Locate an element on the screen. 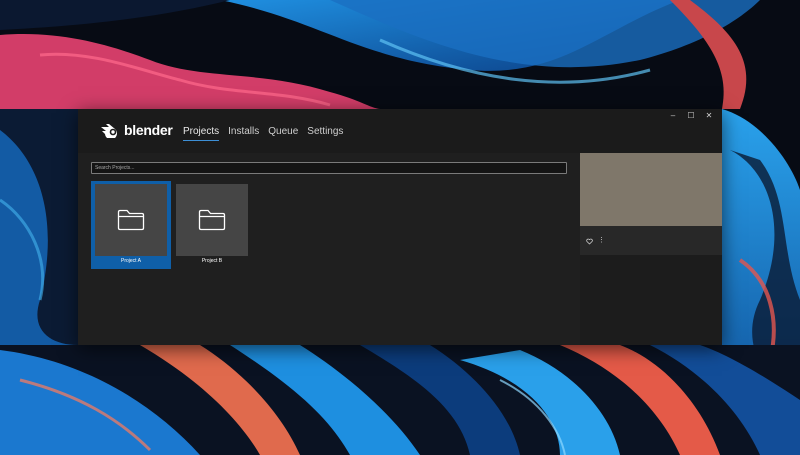  project-card-b: Project B is located at coordinates (212, 225).